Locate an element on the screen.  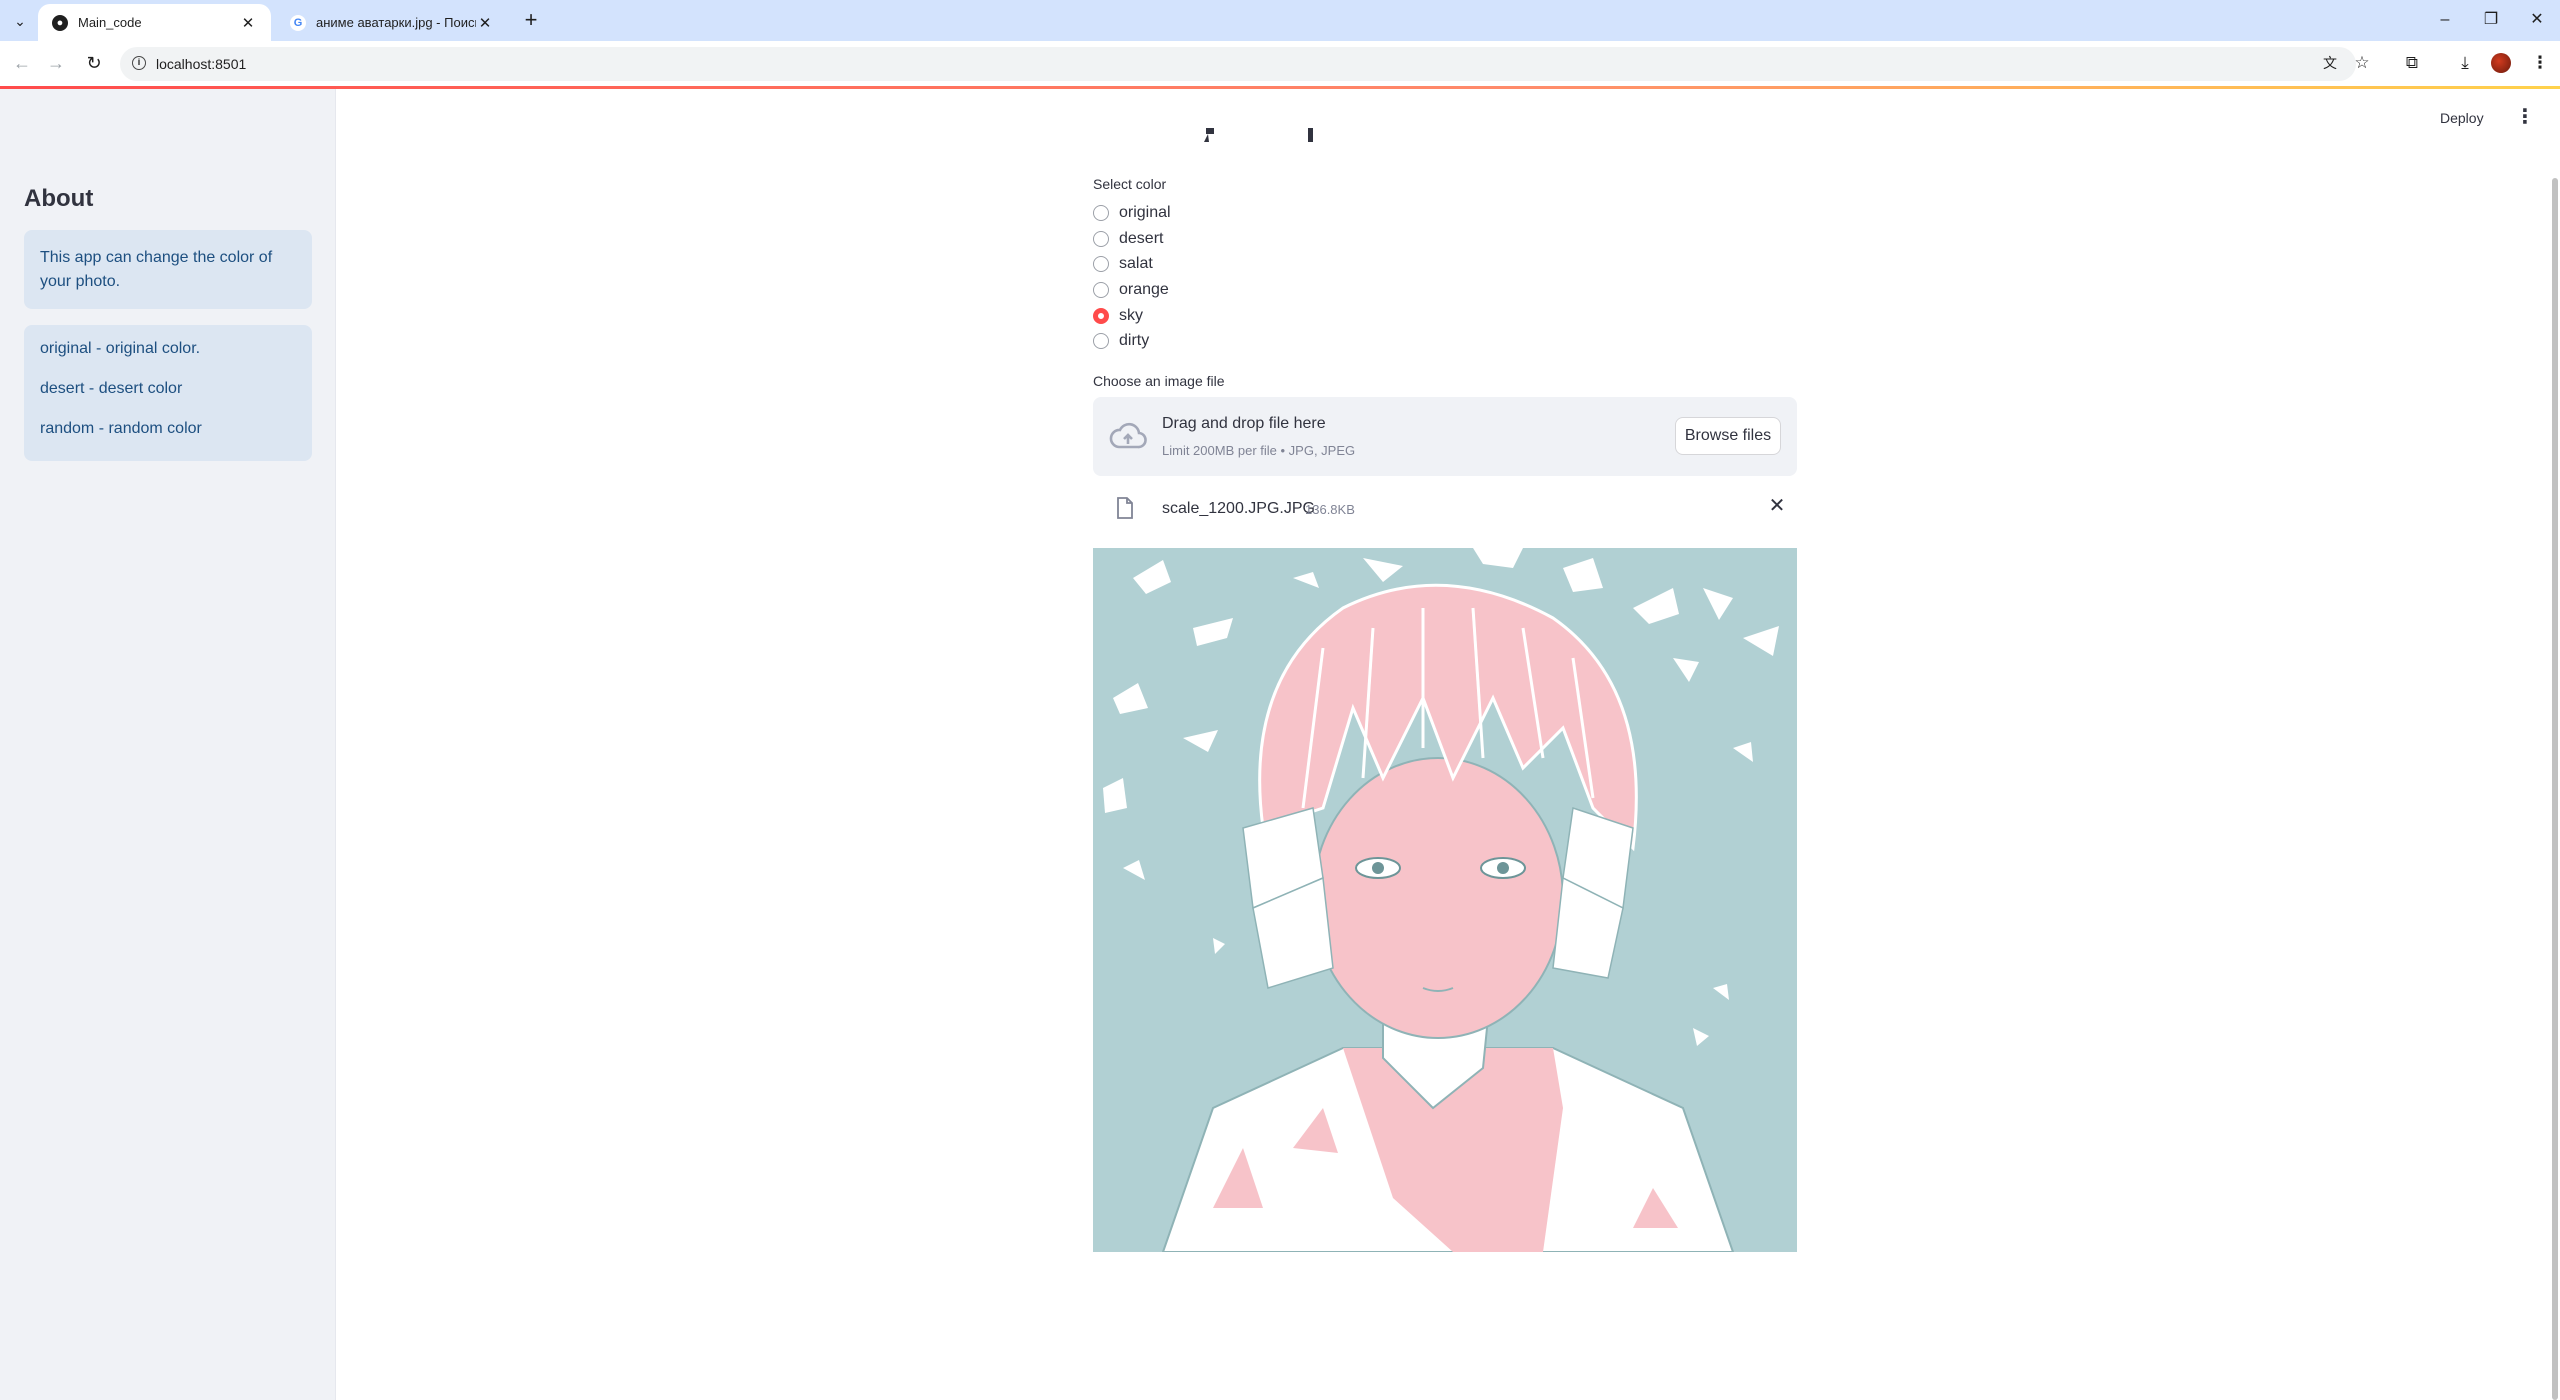
browse-files-button: Browse files is located at coordinates (1728, 436).